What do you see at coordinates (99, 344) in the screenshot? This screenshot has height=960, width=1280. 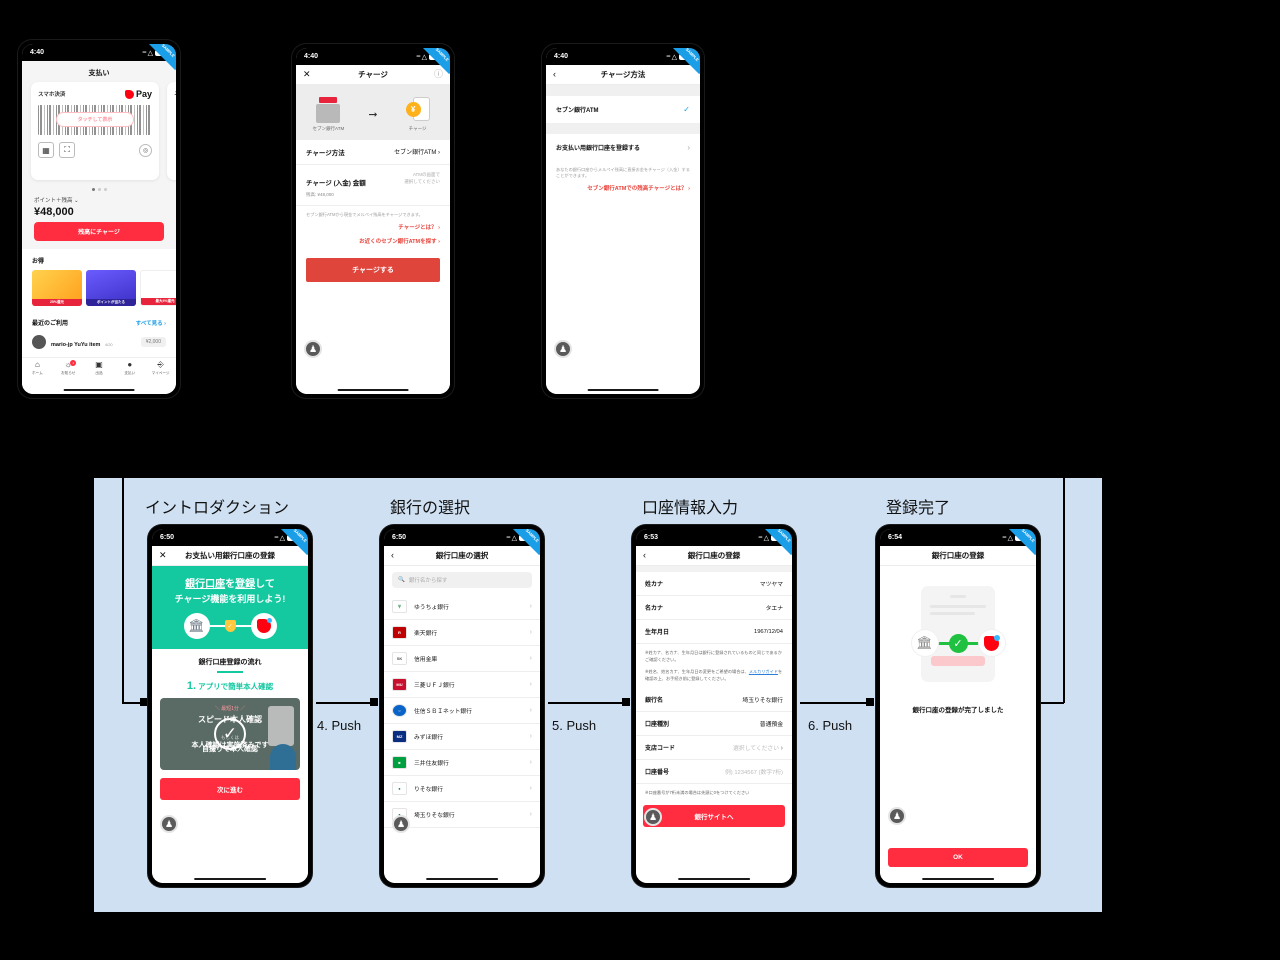 I see `list-item: mario-jp YuYu item 4/20 ¥2,000` at bounding box center [99, 344].